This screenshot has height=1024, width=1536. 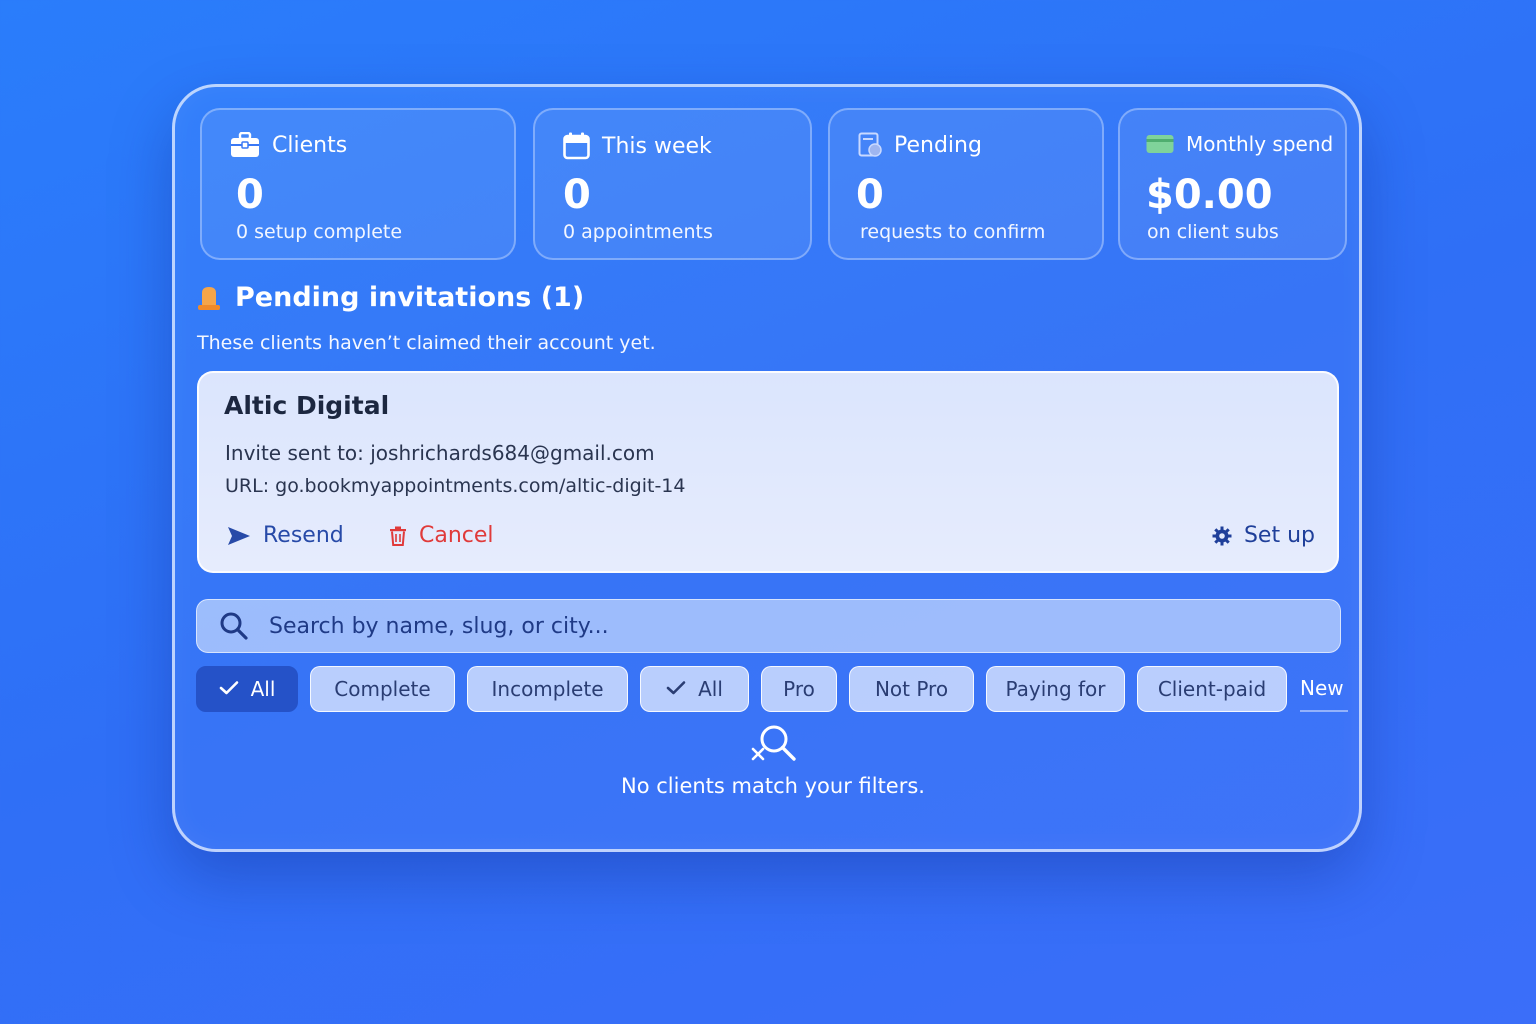 I want to click on resend-button: Resend, so click(x=285, y=535).